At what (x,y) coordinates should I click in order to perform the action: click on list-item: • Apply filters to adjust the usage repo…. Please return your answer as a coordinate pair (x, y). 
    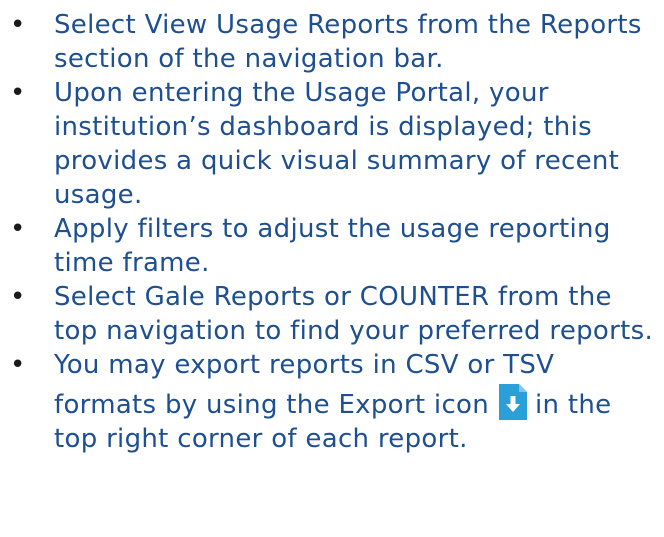
    Looking at the image, I should click on (327, 246).